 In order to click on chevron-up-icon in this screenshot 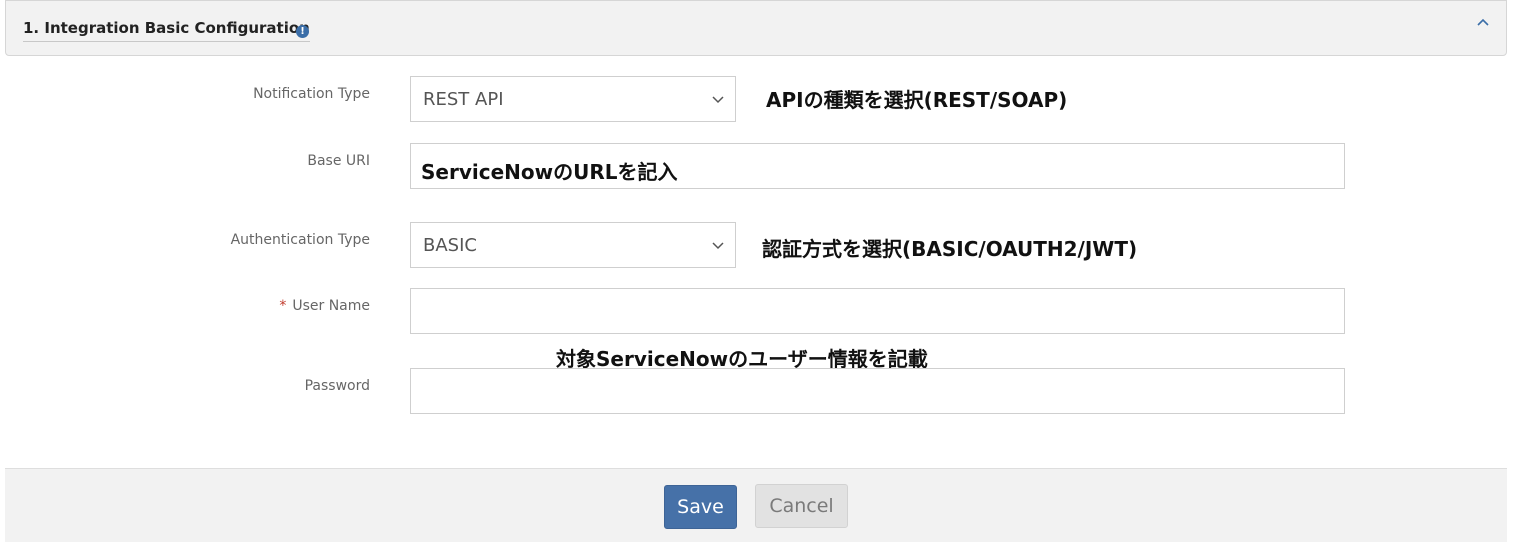, I will do `click(1483, 22)`.